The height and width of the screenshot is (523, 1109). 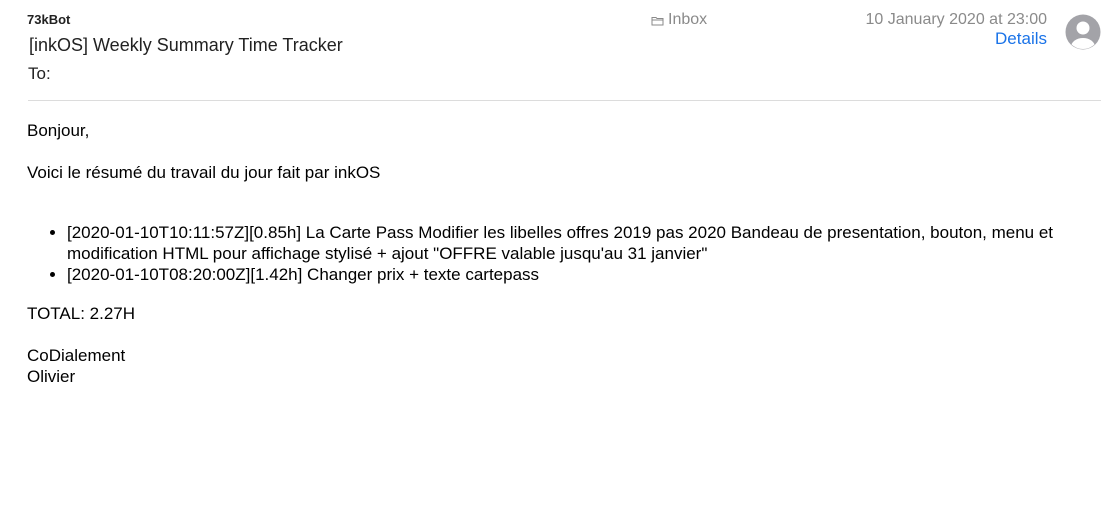 What do you see at coordinates (564, 100) in the screenshot?
I see `header-divider` at bounding box center [564, 100].